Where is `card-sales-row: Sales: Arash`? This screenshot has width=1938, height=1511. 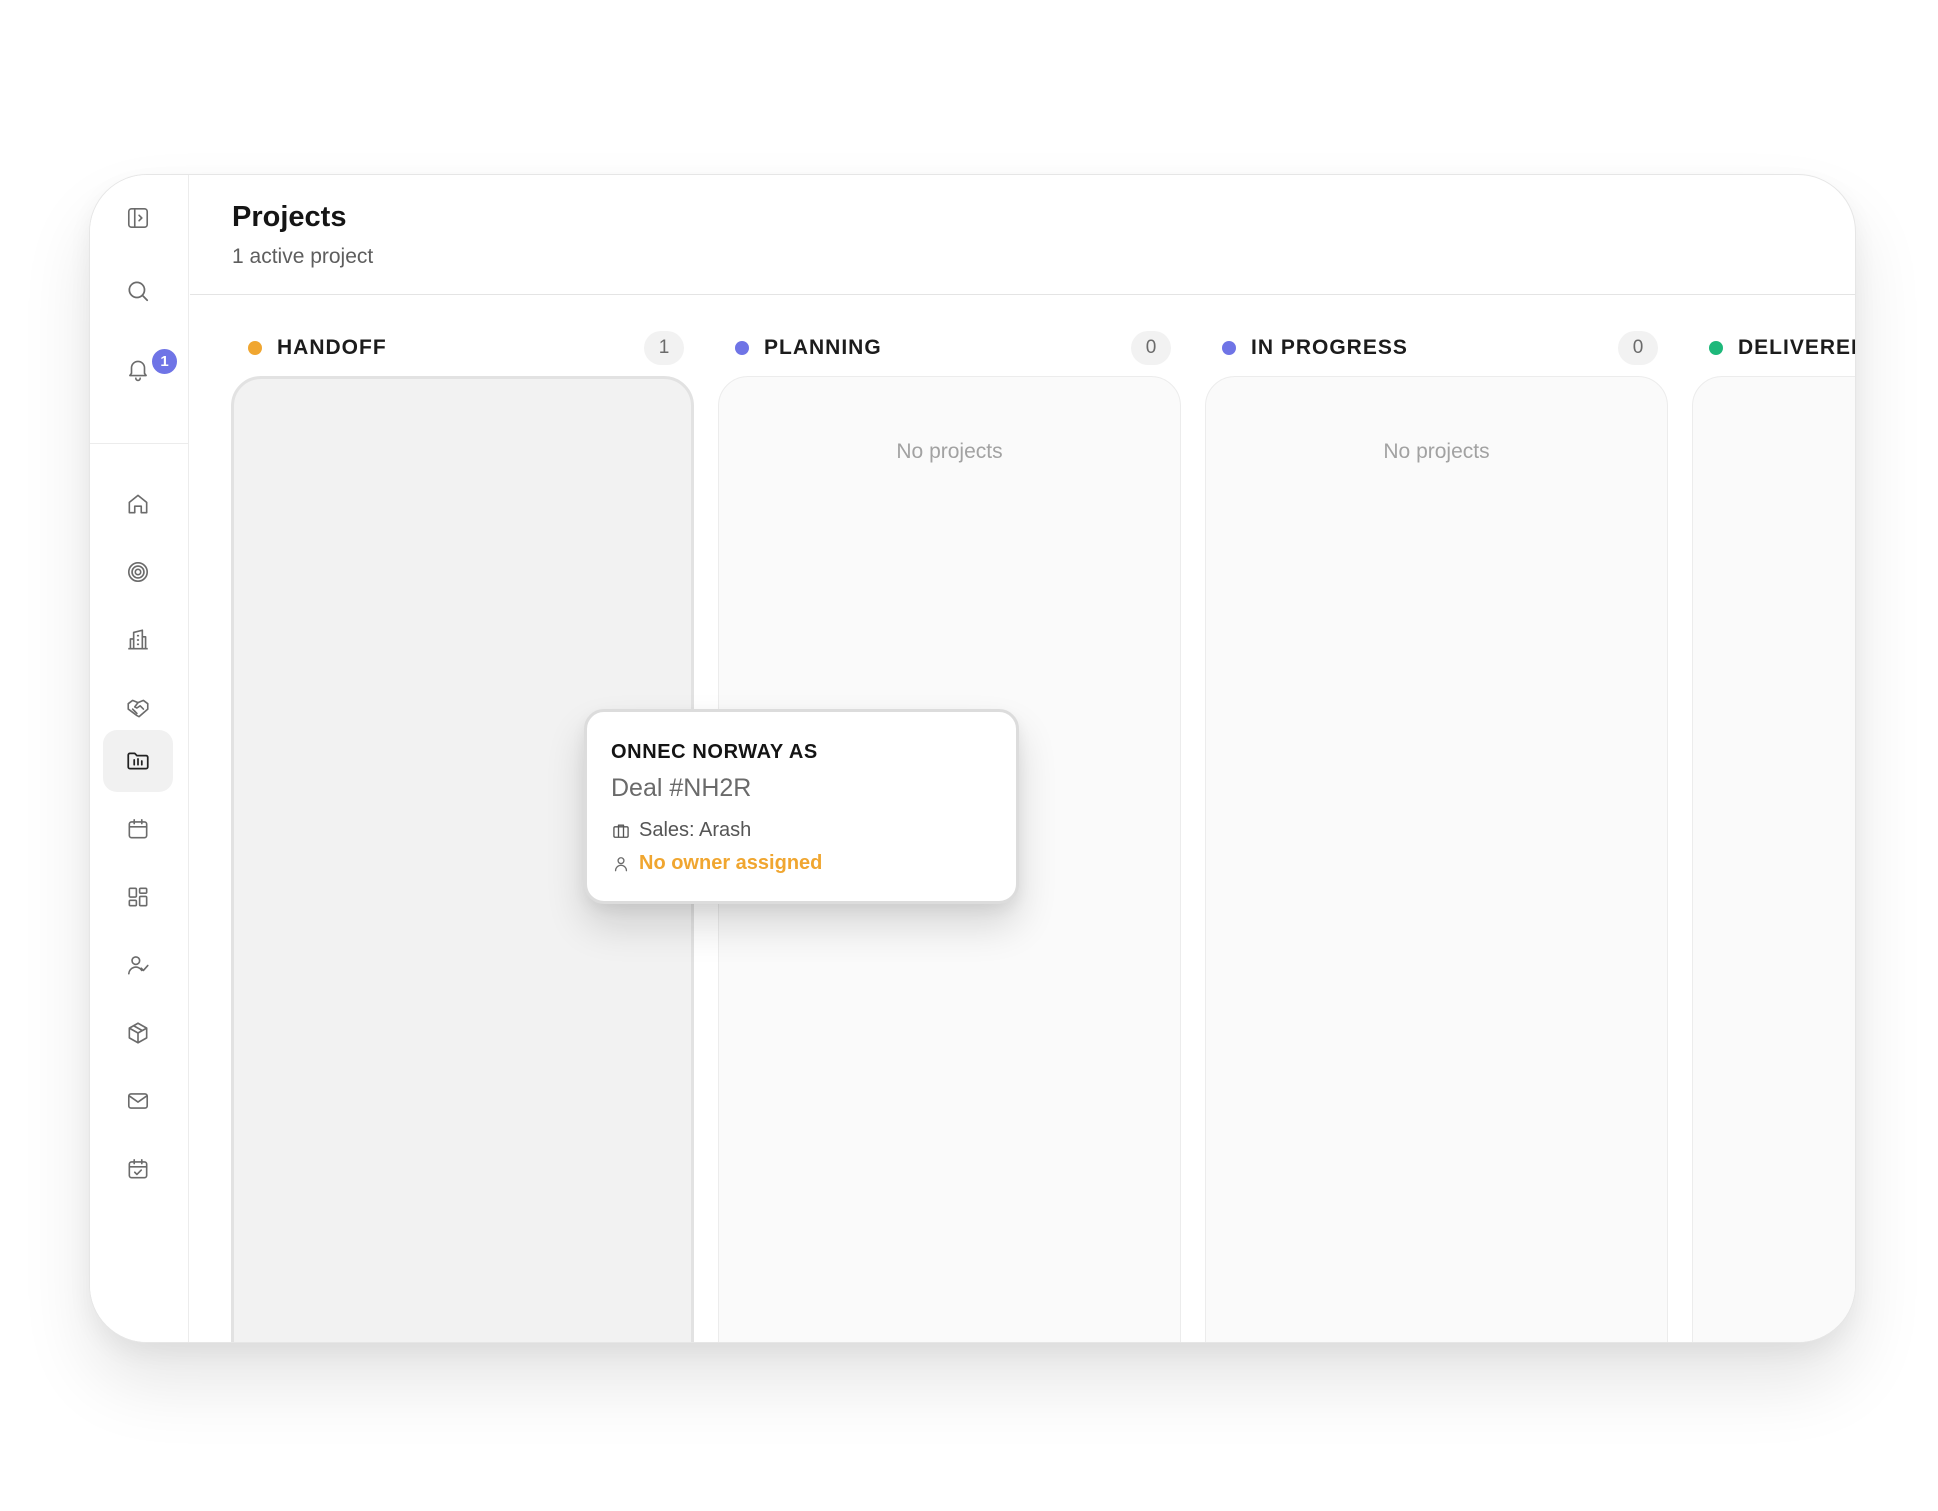
card-sales-row: Sales: Arash is located at coordinates (681, 830).